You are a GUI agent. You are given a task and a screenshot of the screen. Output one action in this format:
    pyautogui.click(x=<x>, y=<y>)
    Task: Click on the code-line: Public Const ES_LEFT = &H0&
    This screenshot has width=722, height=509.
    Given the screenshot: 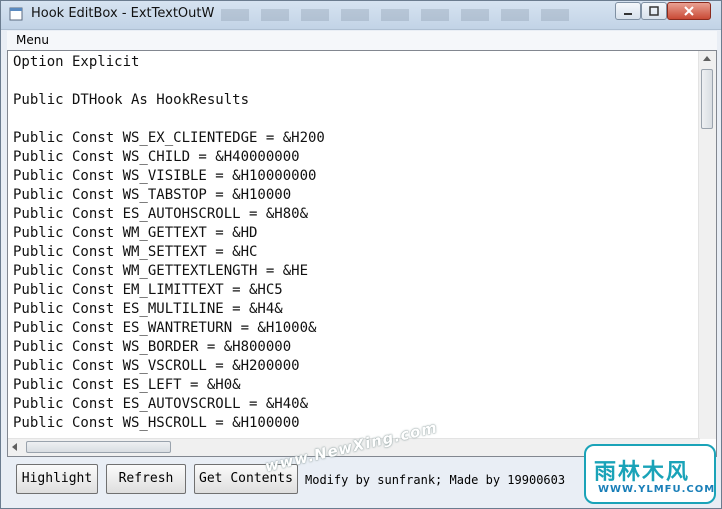 What is the action you would take?
    pyautogui.click(x=127, y=385)
    